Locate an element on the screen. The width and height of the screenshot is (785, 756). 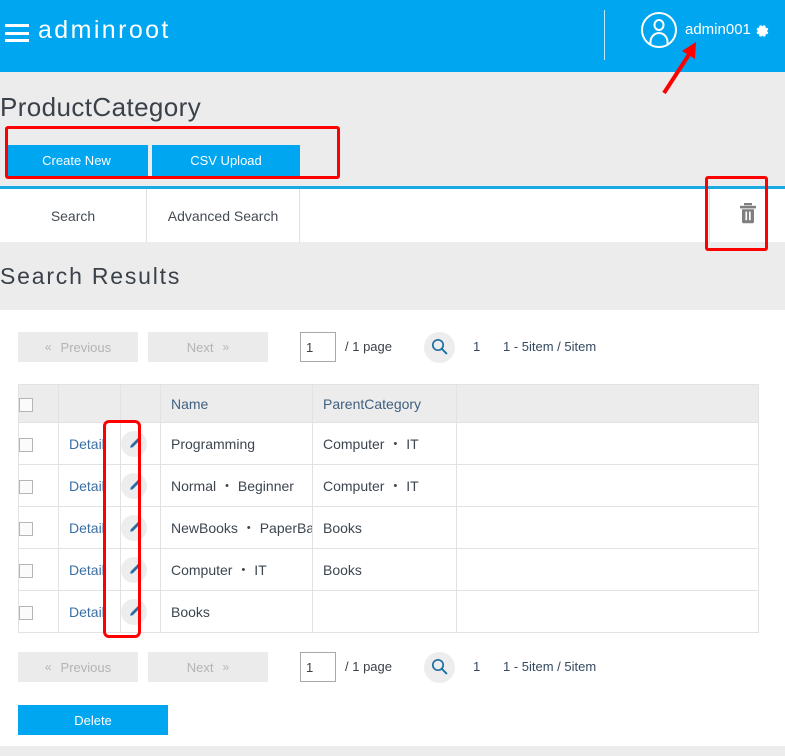
previous-page-button-top: « Previous is located at coordinates (78, 347).